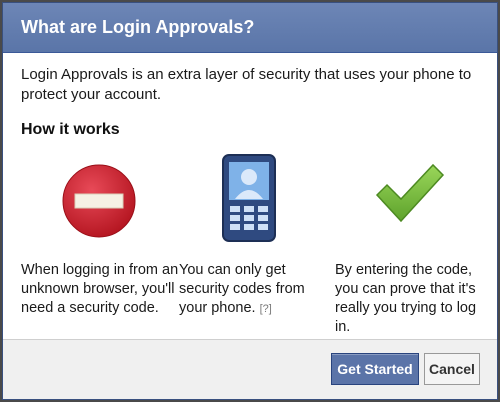  What do you see at coordinates (452, 369) in the screenshot?
I see `cancel-button: Cancel` at bounding box center [452, 369].